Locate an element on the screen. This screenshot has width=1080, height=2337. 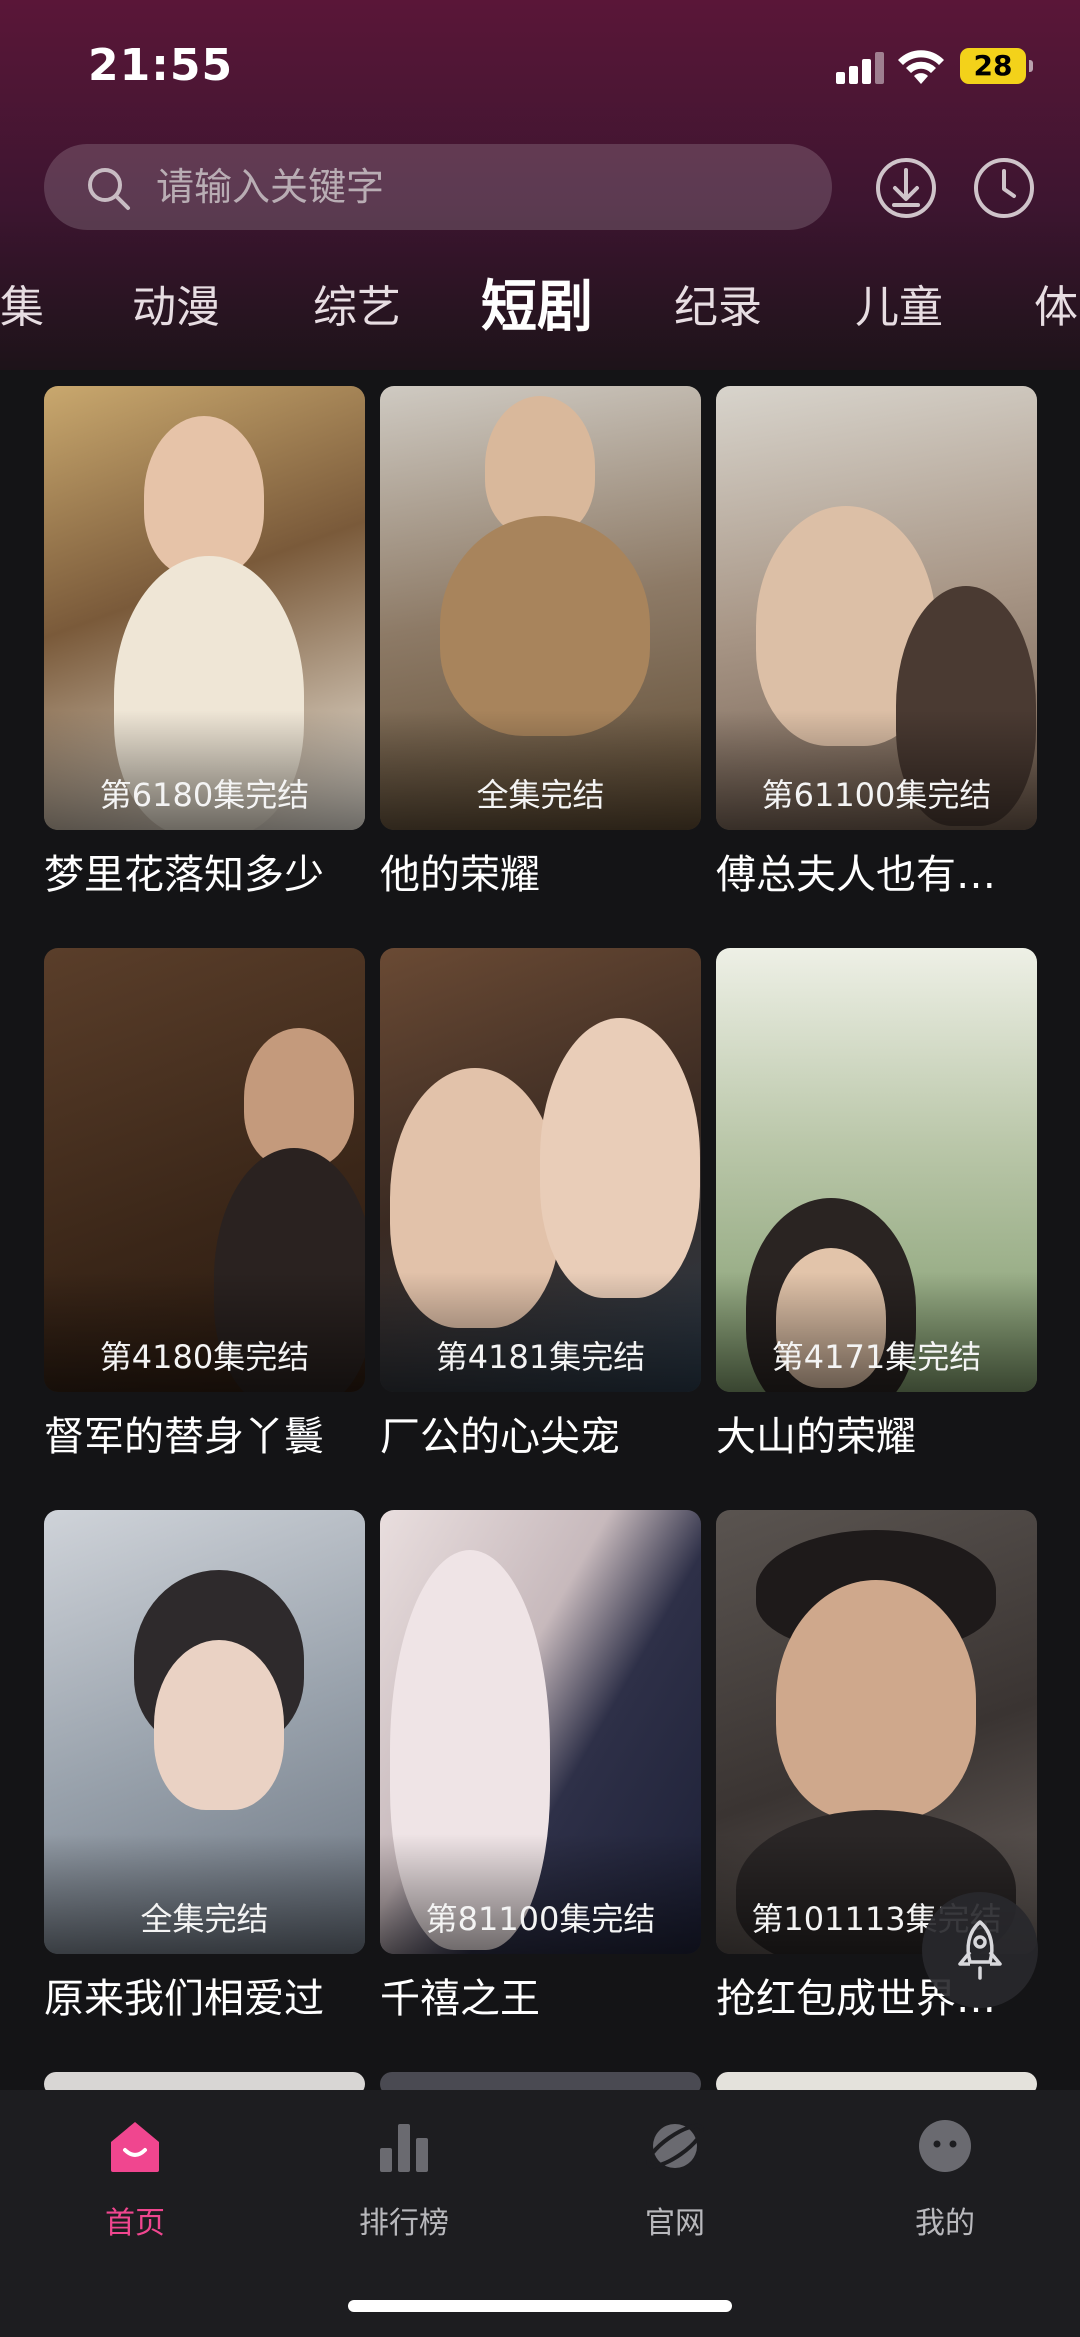
drama-title: 大山的荣耀 is located at coordinates (816, 1437).